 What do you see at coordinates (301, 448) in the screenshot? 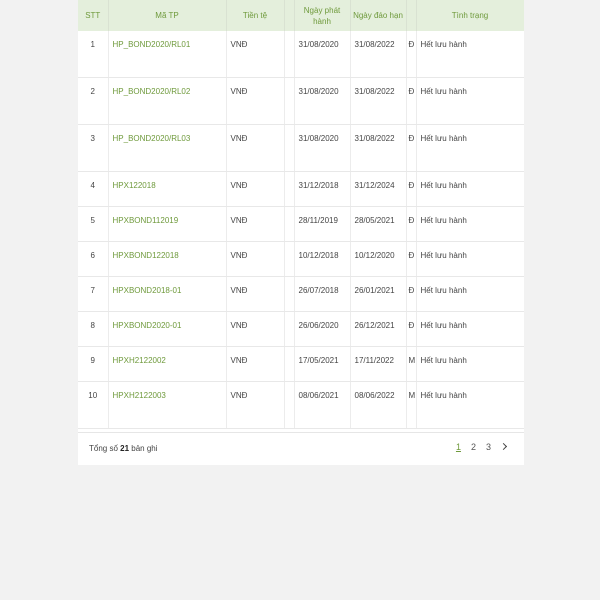
I see `table-footer: Tổng số 21 bản ghi 1 2 3` at bounding box center [301, 448].